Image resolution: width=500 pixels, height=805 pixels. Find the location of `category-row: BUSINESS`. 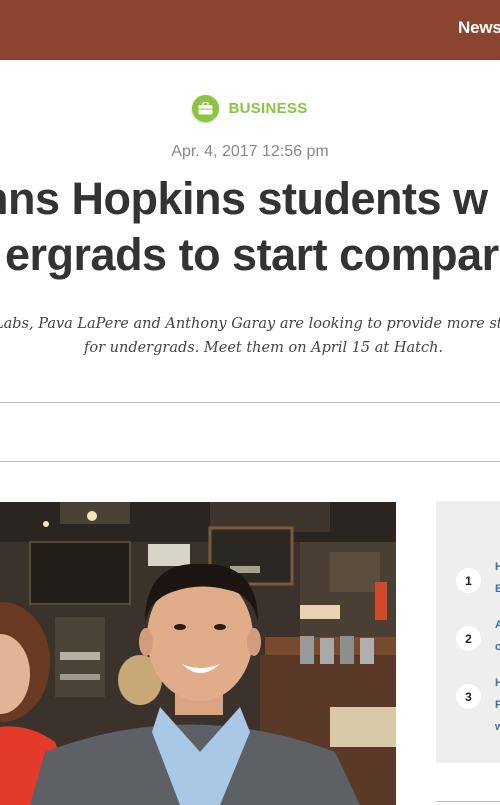

category-row: BUSINESS is located at coordinates (250, 108).